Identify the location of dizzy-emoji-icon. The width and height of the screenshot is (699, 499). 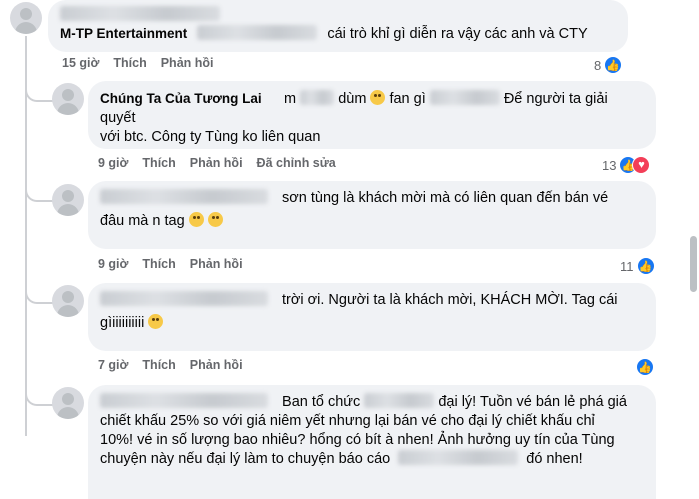
(196, 219).